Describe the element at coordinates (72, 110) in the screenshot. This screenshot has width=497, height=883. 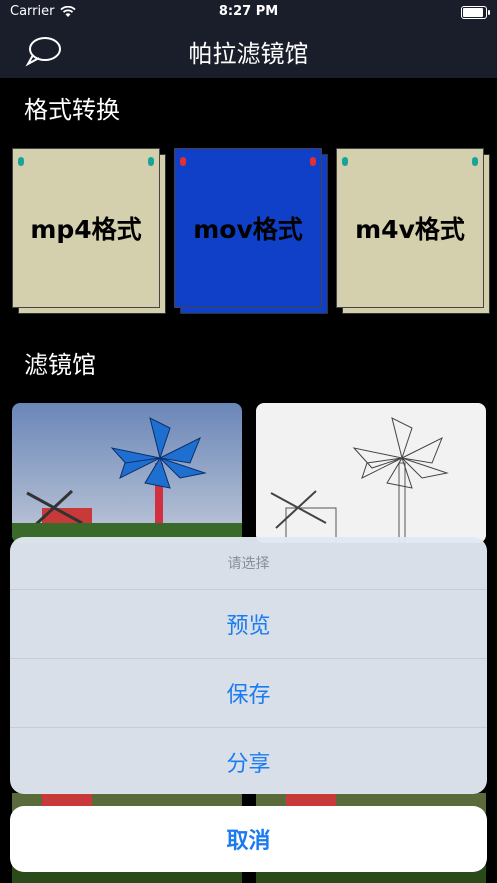
I see `format-section-title: 格式转换` at that location.